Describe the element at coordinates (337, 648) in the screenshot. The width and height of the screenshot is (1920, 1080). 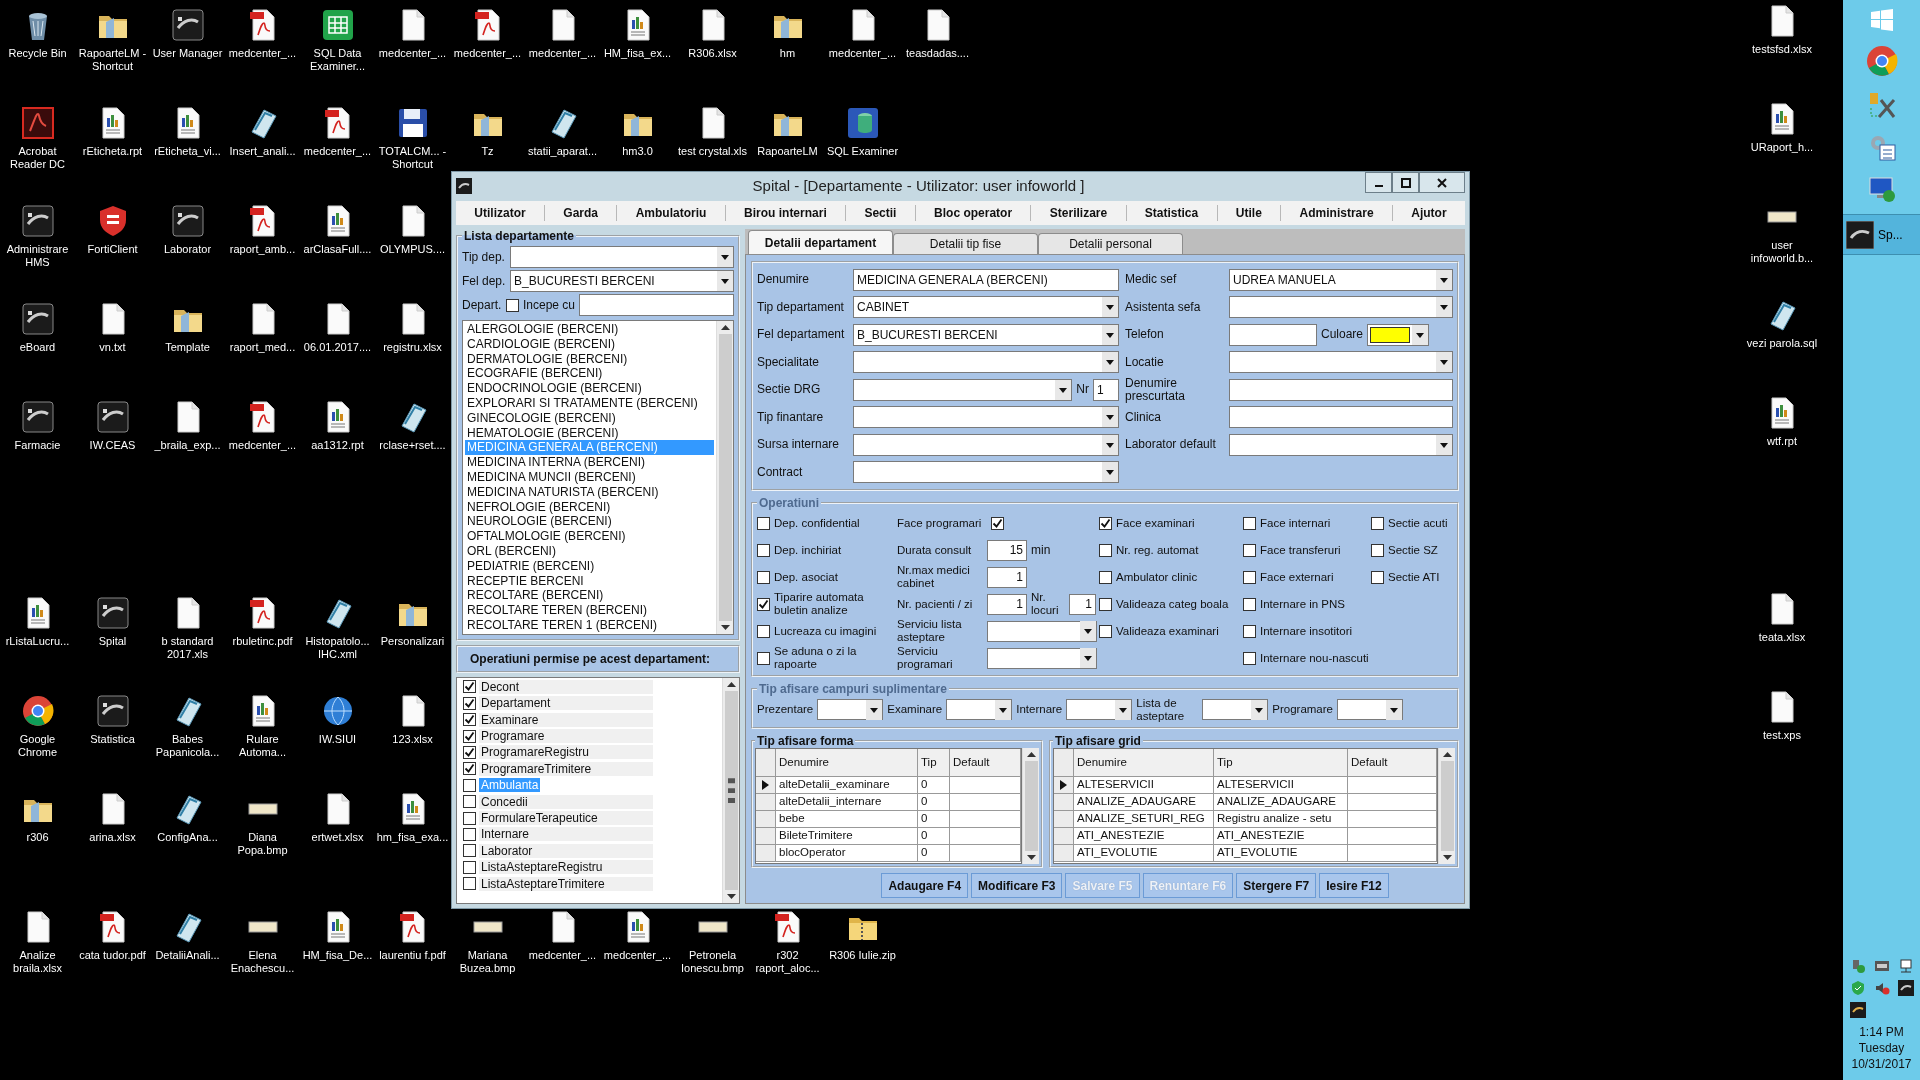
I see `icon-label: Histopatolo... IHC.xml` at that location.